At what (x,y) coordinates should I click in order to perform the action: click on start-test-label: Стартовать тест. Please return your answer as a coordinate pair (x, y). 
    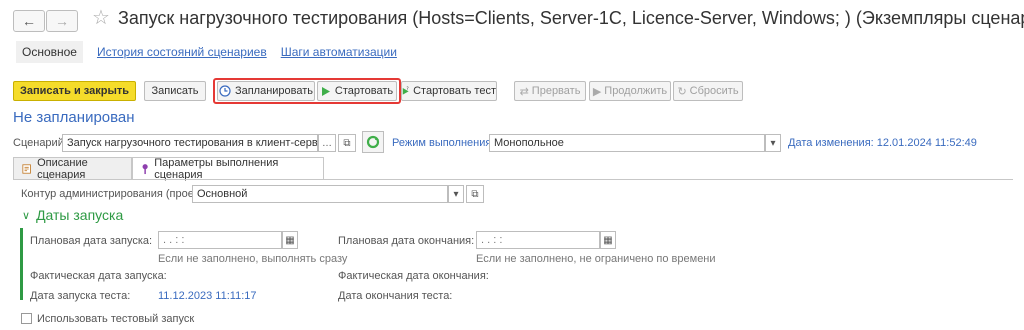
    Looking at the image, I should click on (454, 91).